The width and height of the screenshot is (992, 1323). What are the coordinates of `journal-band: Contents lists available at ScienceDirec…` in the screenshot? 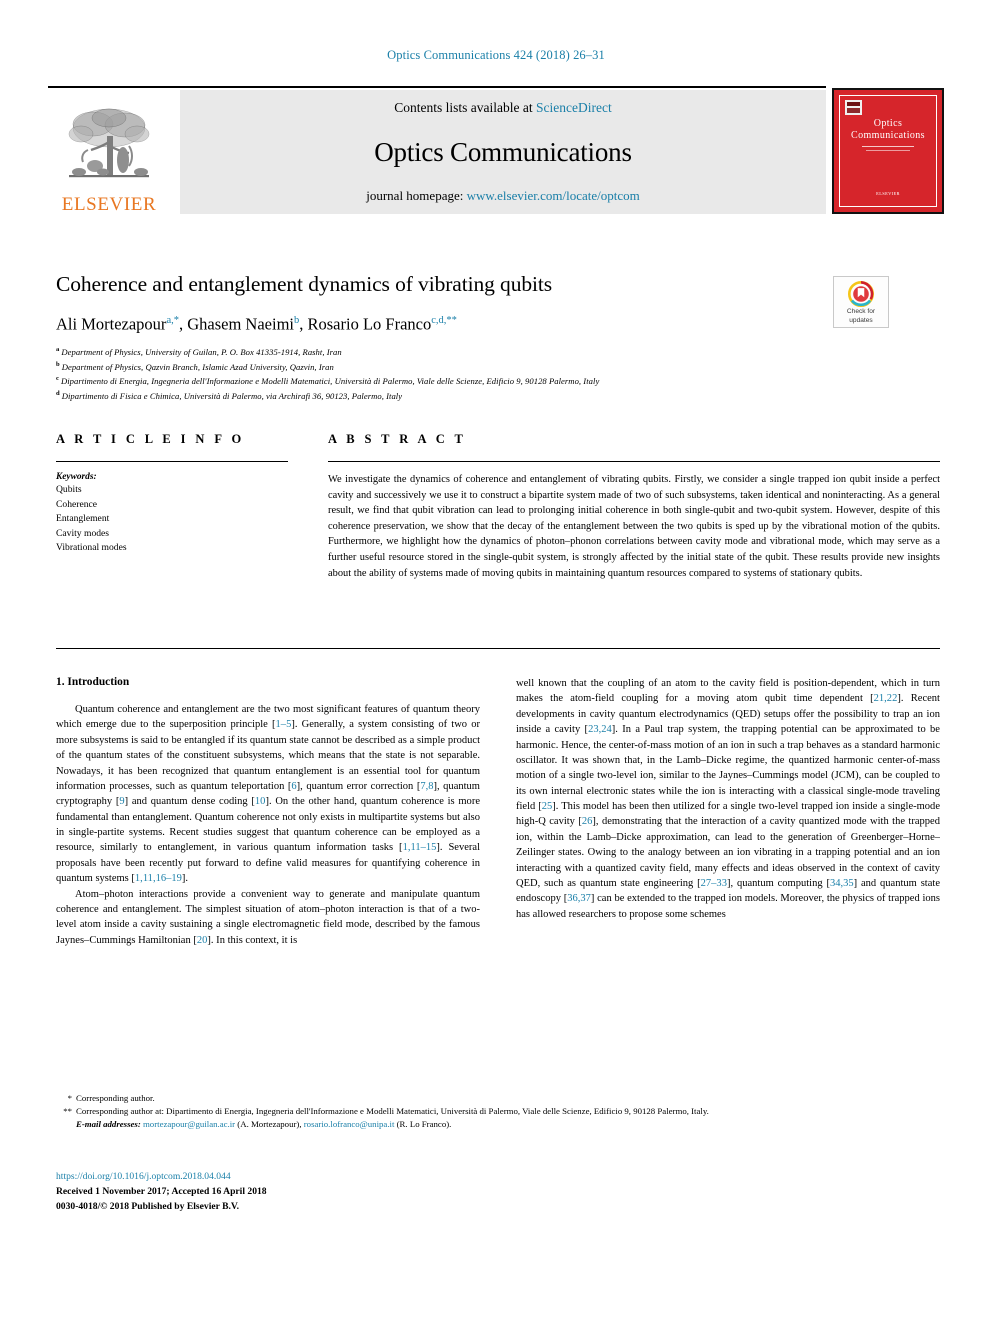 It's located at (503, 152).